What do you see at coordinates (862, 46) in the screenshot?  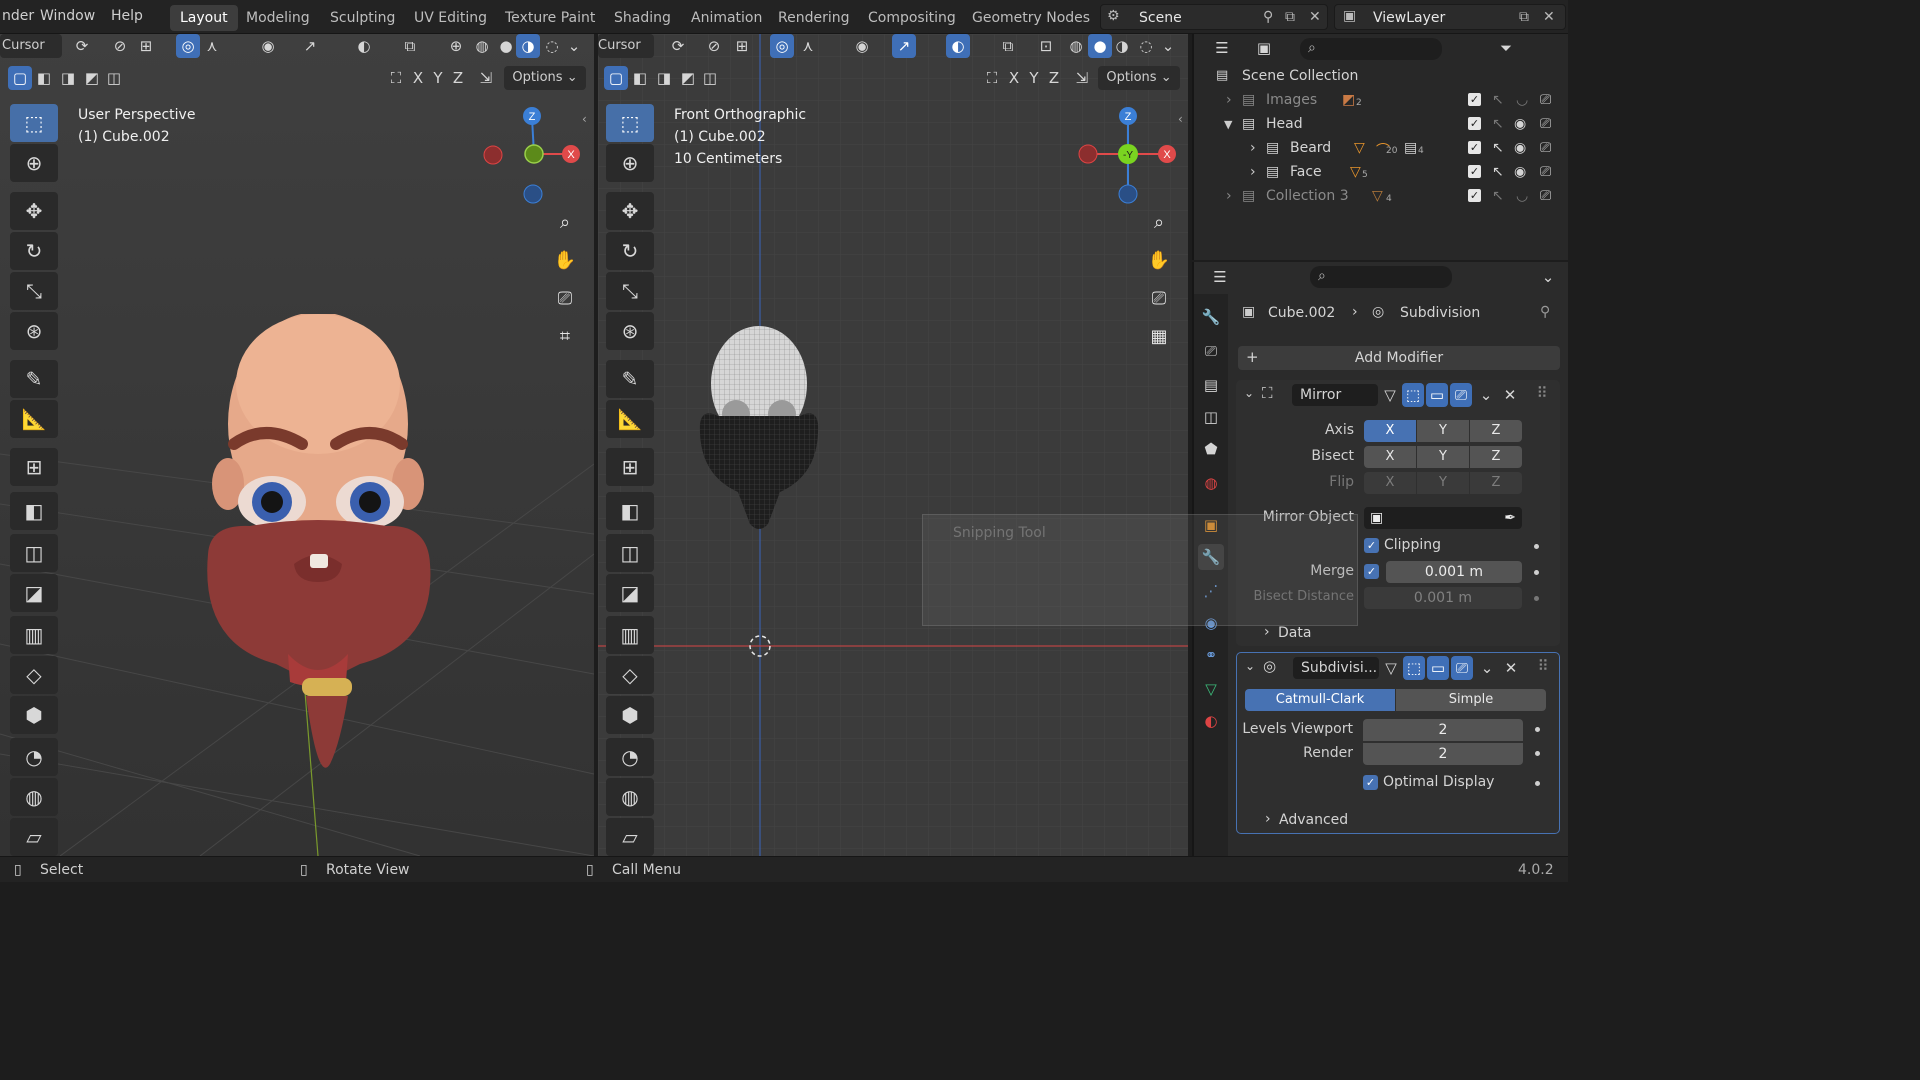 I see `visibility-icon: ◉` at bounding box center [862, 46].